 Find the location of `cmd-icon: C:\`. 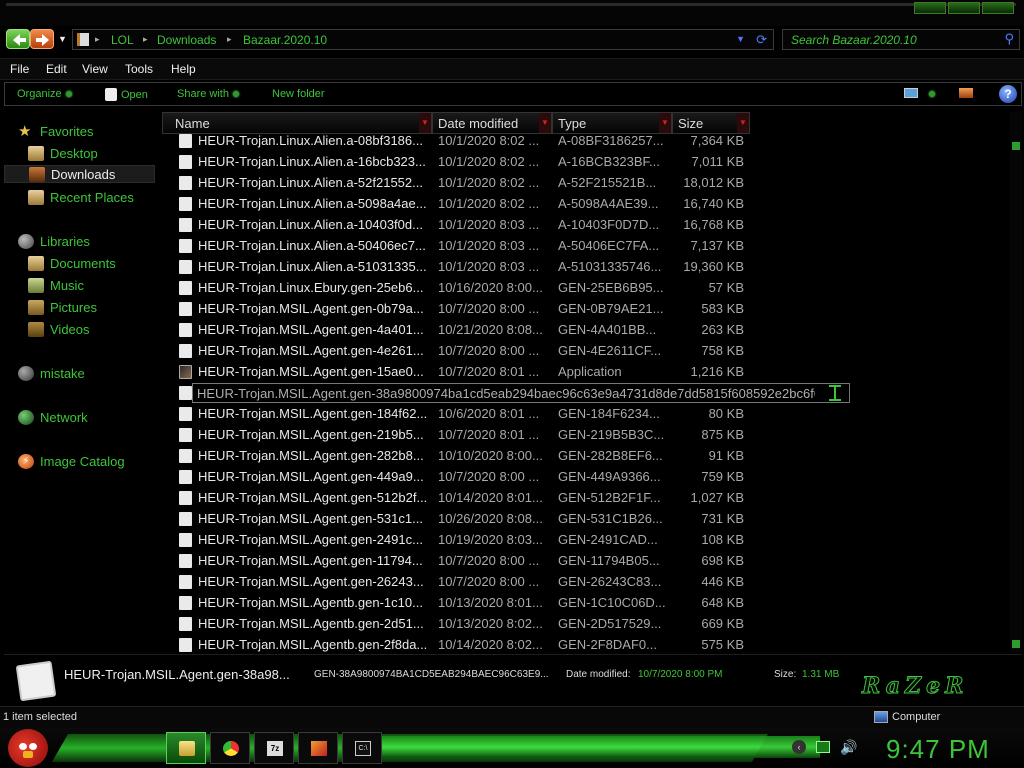

cmd-icon: C:\ is located at coordinates (363, 748).